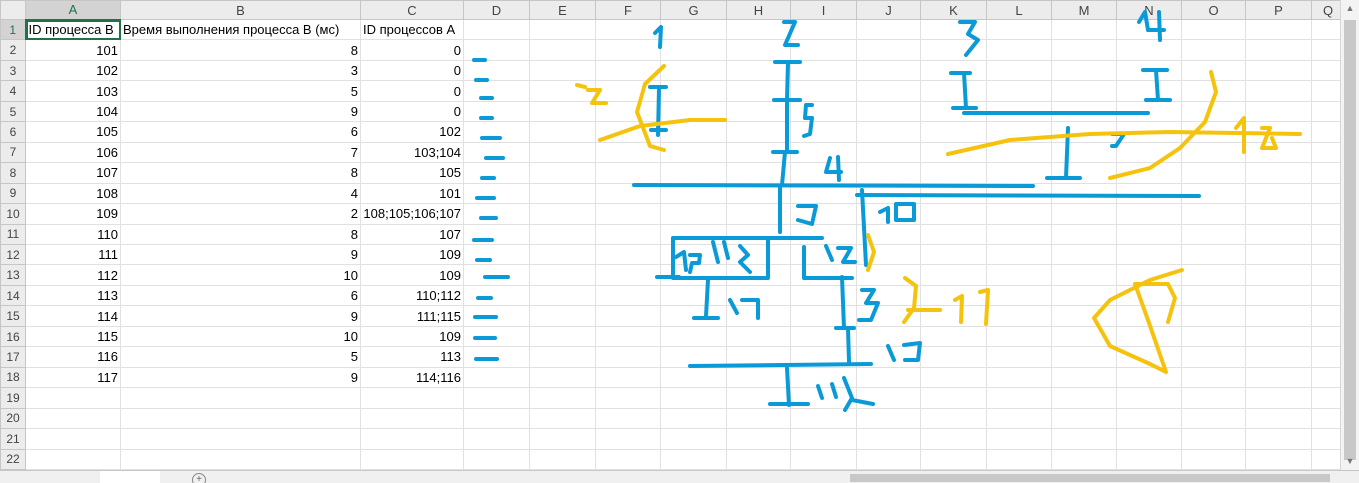 Image resolution: width=1359 pixels, height=483 pixels. What do you see at coordinates (73, 336) in the screenshot?
I see `cell-a: 115` at bounding box center [73, 336].